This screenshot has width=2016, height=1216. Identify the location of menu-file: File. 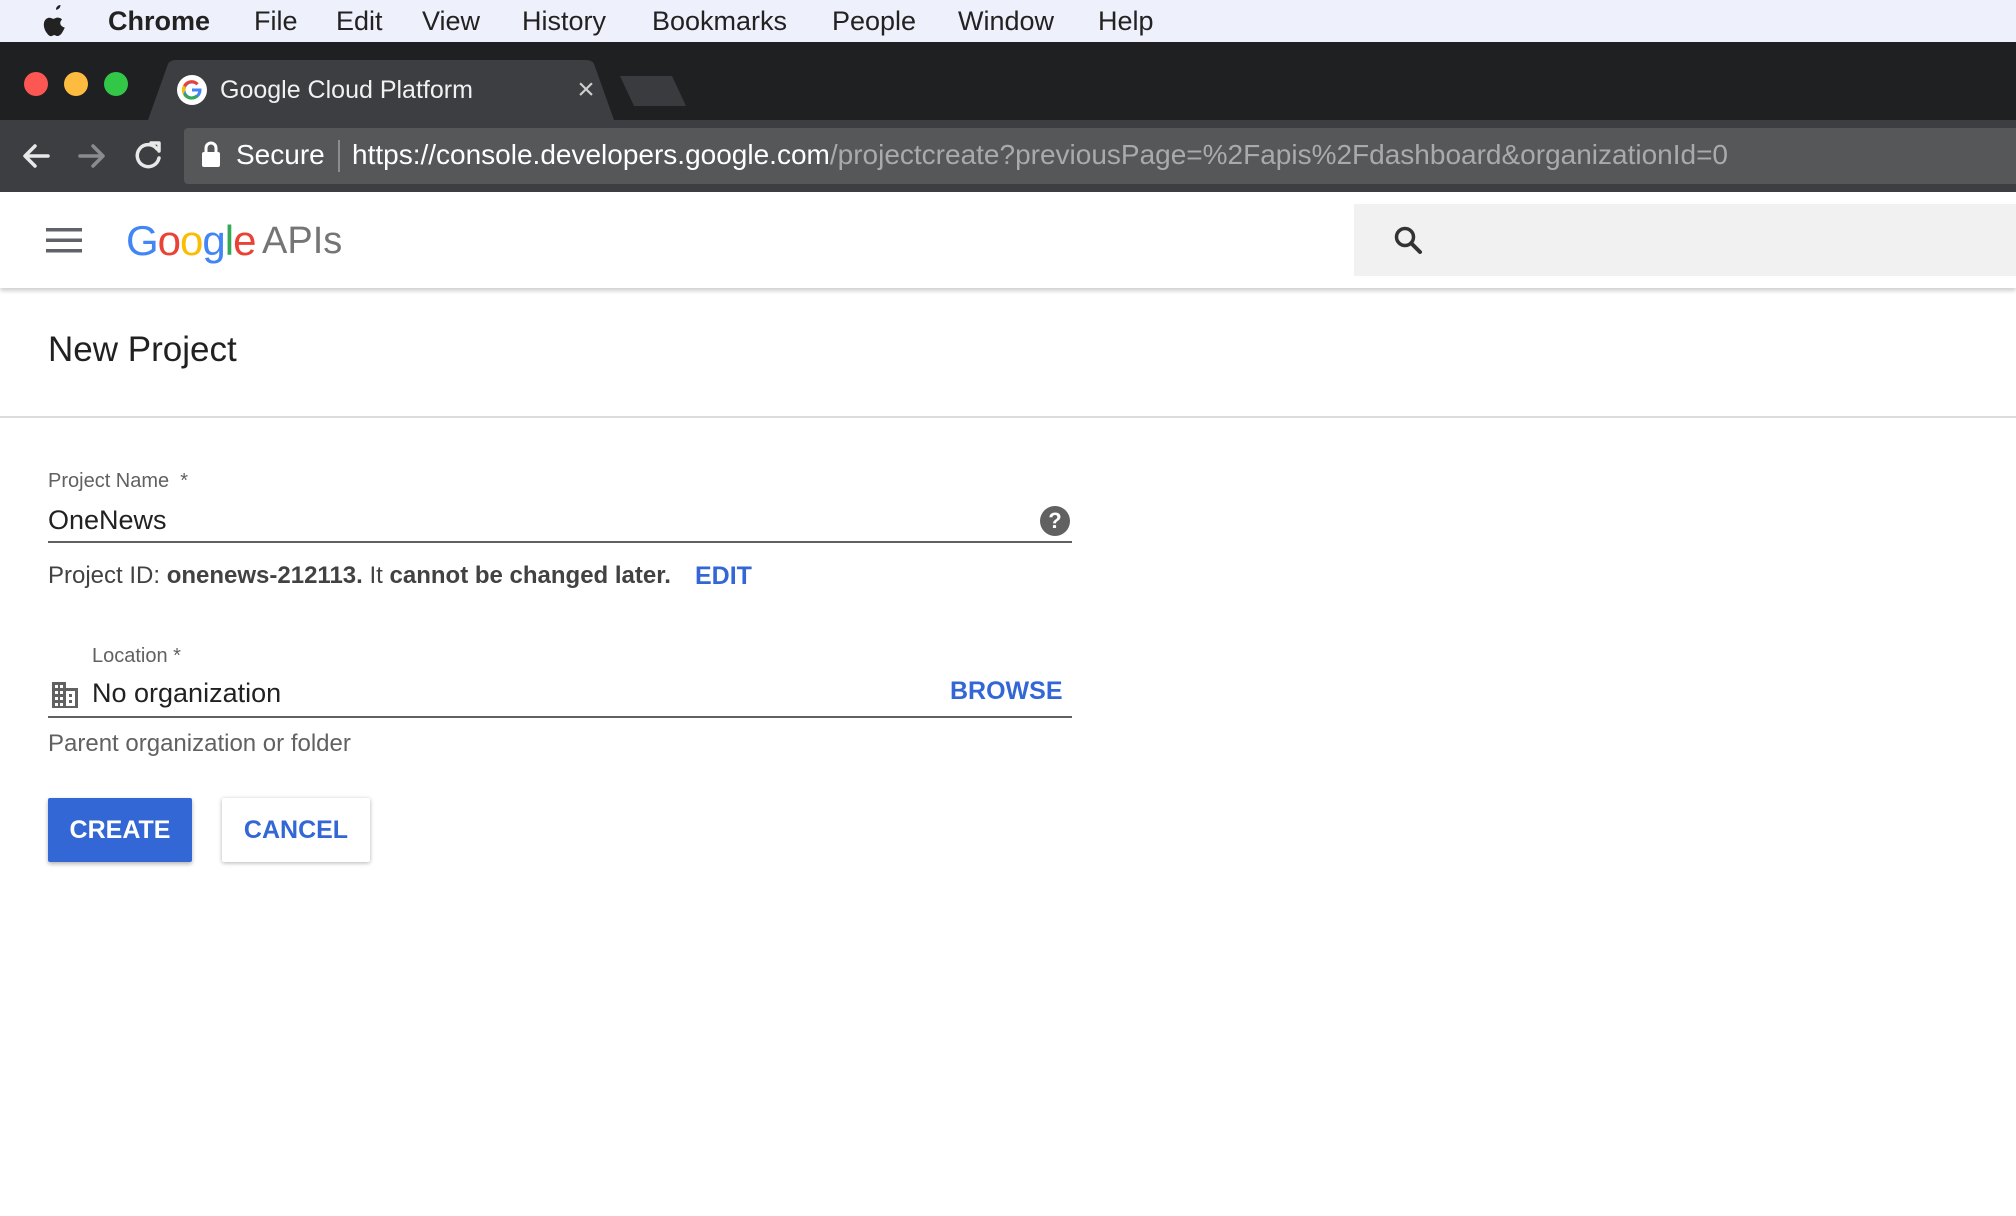
(276, 21).